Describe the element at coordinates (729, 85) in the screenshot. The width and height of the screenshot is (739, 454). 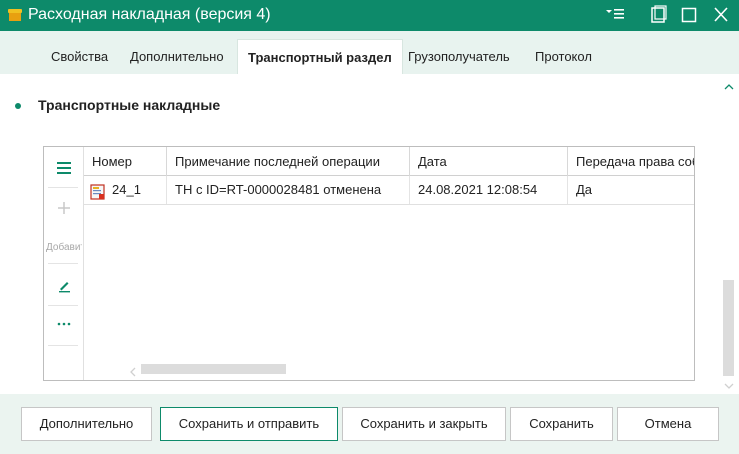
I see `scroll-up-icon` at that location.